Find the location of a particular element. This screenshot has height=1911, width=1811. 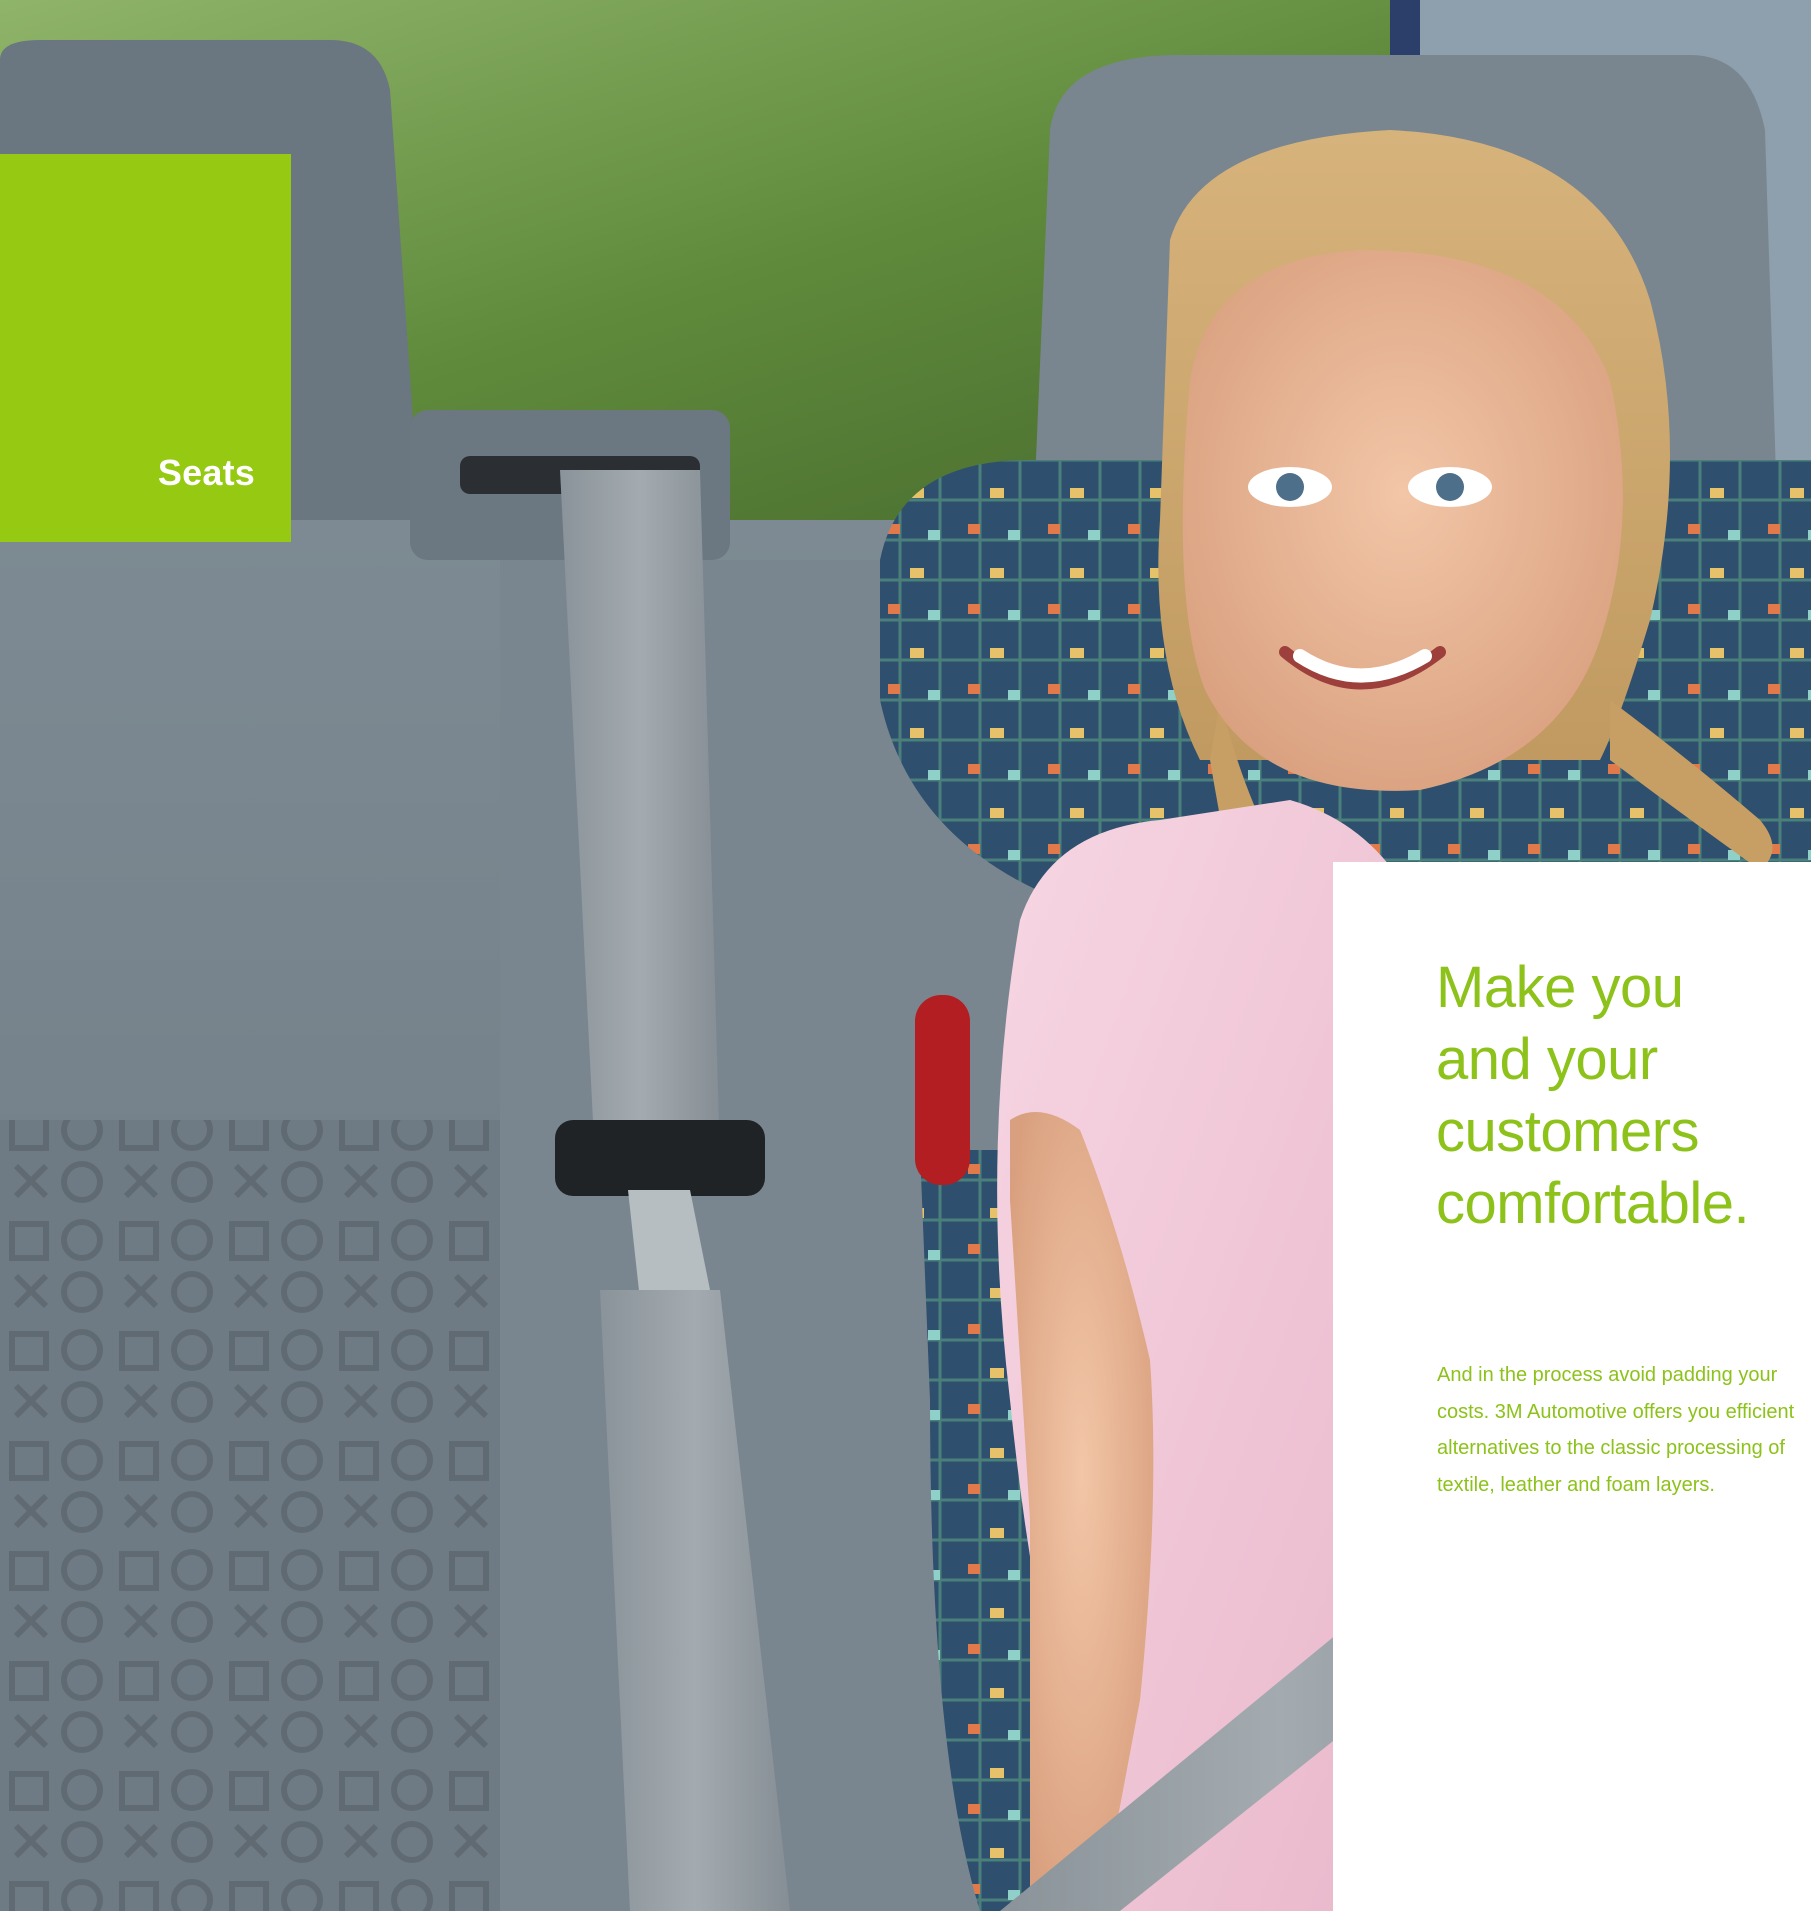

section-tab: Seats is located at coordinates (145, 348).